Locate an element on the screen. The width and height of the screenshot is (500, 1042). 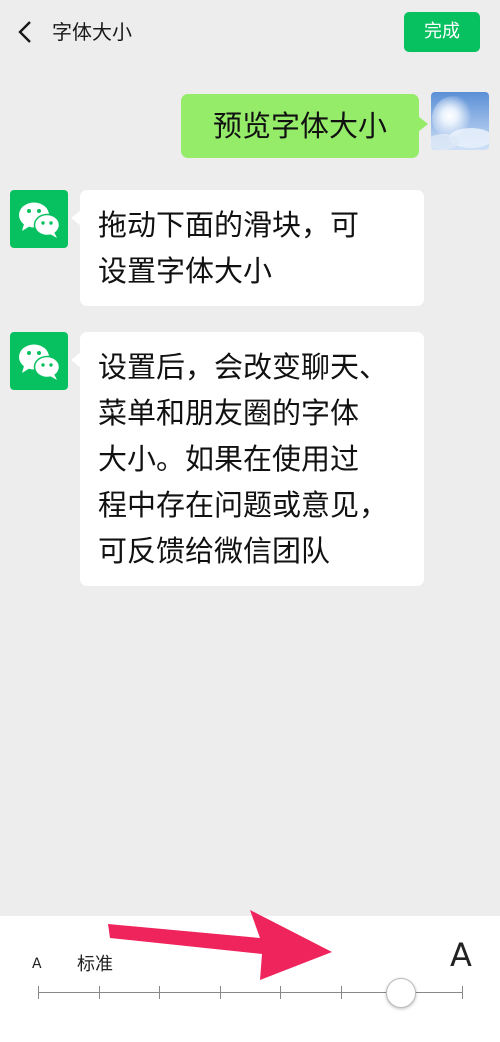
standard-label: 标准 is located at coordinates (95, 964).